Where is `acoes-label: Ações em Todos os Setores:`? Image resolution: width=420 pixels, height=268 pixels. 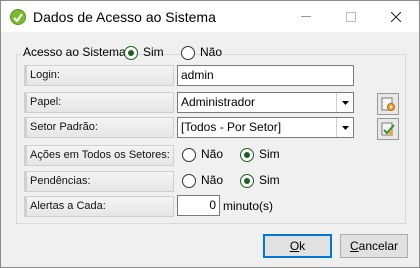
acoes-label: Ações em Todos os Setores: is located at coordinates (99, 155).